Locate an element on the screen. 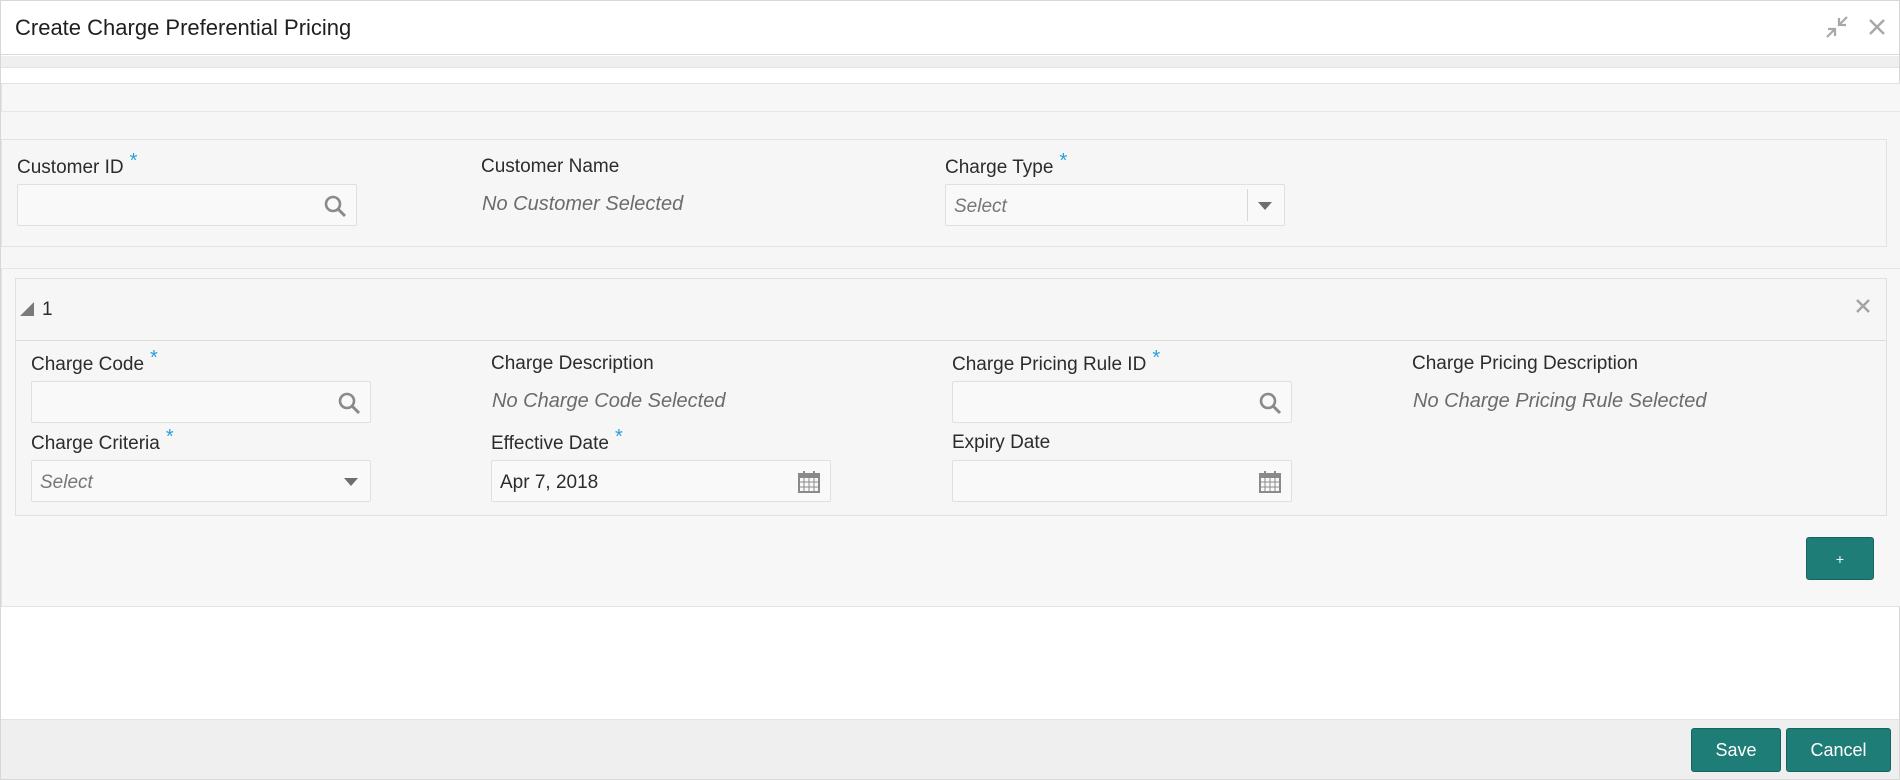 This screenshot has height=780, width=1900. charge-pricing-description-label: Charge Pricing Description is located at coordinates (1525, 363).